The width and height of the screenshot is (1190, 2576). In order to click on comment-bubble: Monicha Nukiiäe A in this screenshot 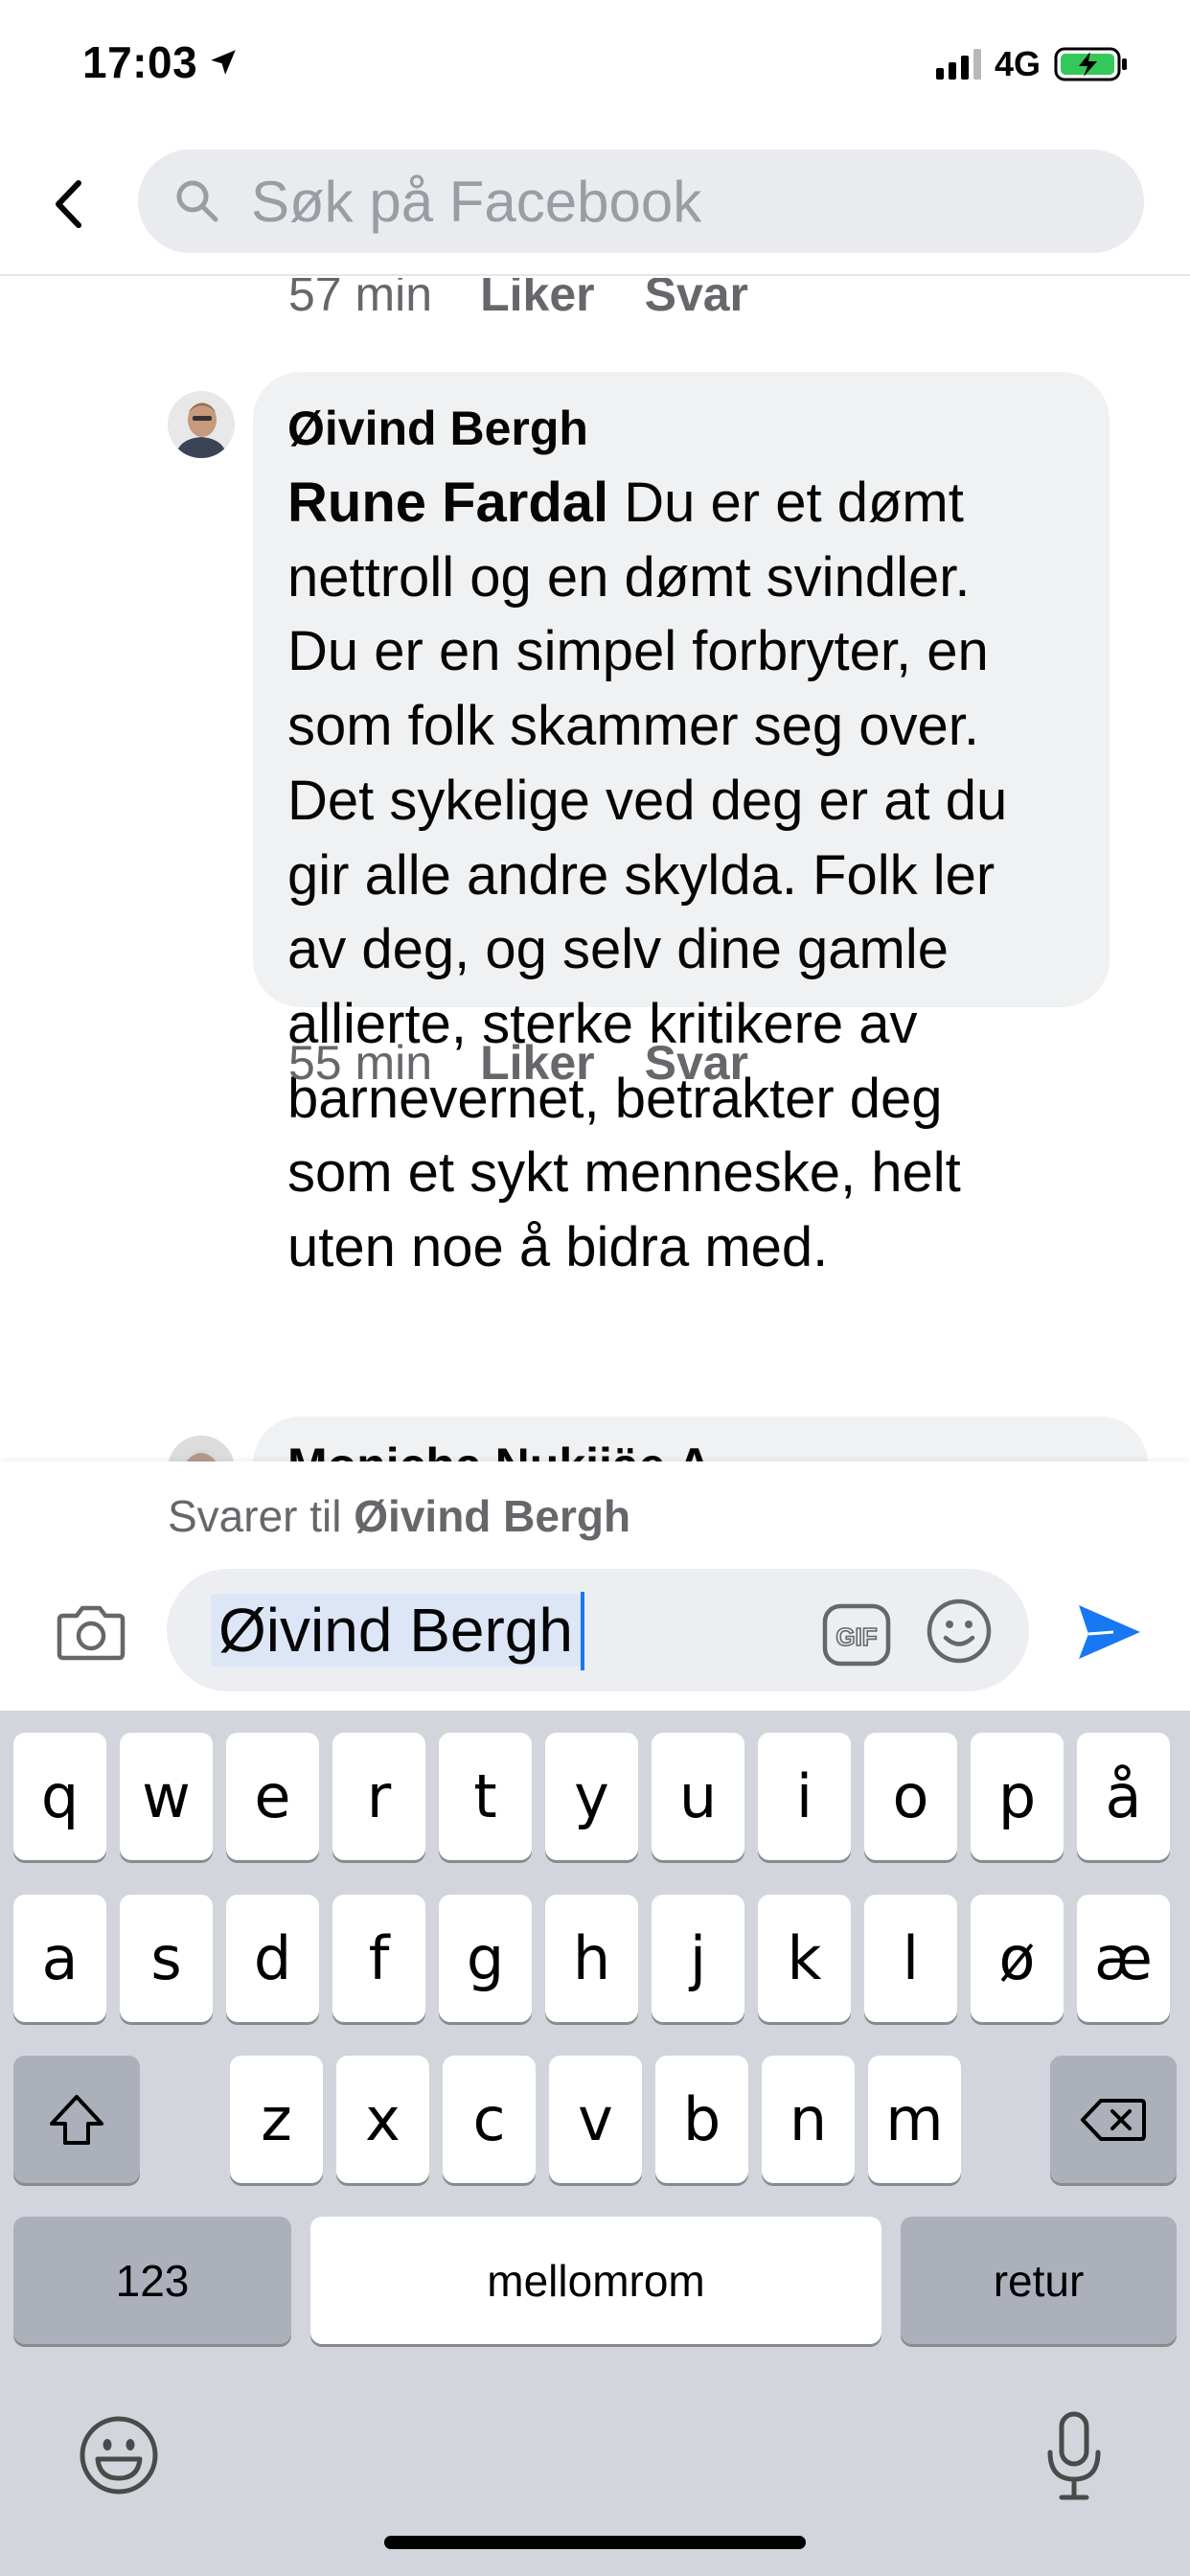, I will do `click(700, 1438)`.